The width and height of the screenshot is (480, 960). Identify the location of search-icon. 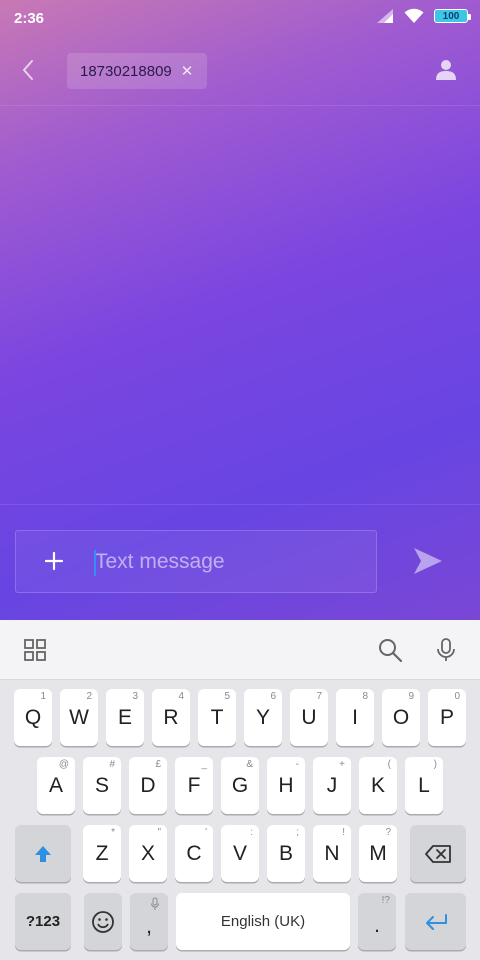
(390, 650).